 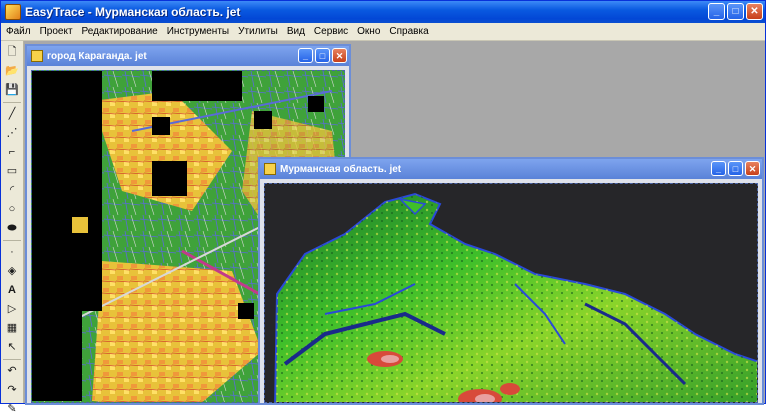 I want to click on ellipse-icon: ⬬, so click(x=12, y=228).